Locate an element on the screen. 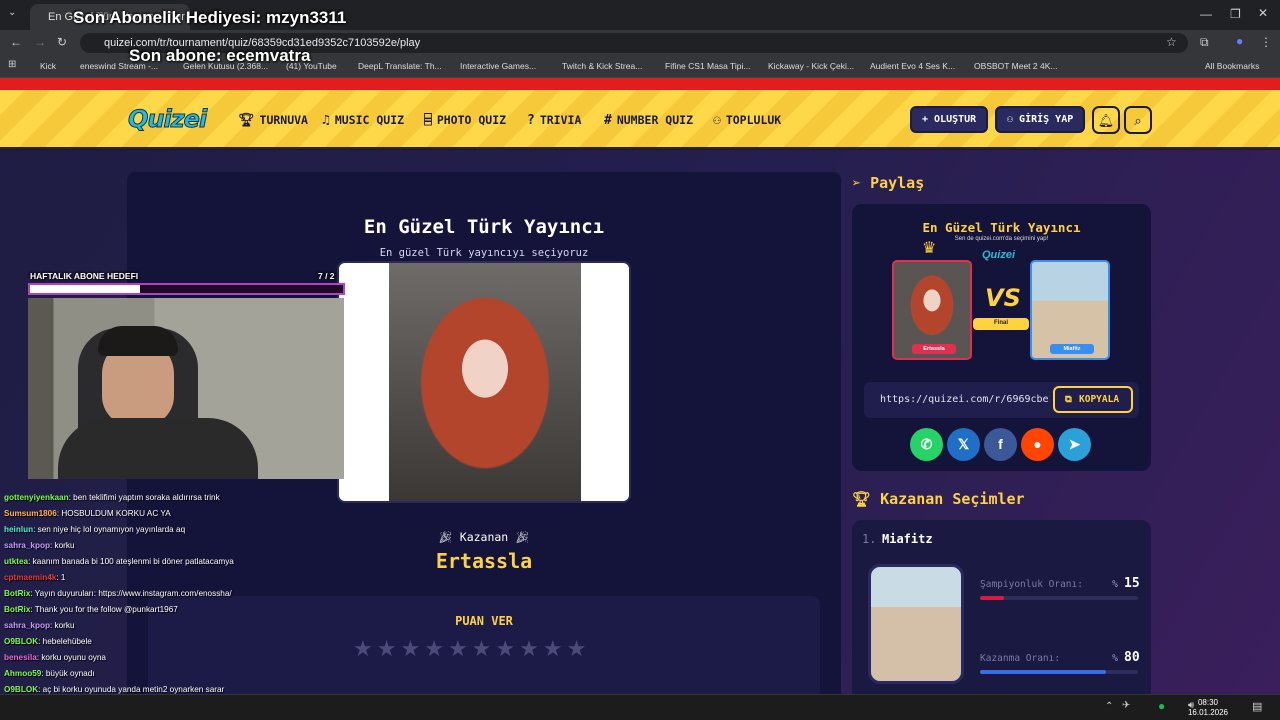 Image resolution: width=1280 pixels, height=720 pixels. extensions-icon: ⧉ is located at coordinates (1204, 42).